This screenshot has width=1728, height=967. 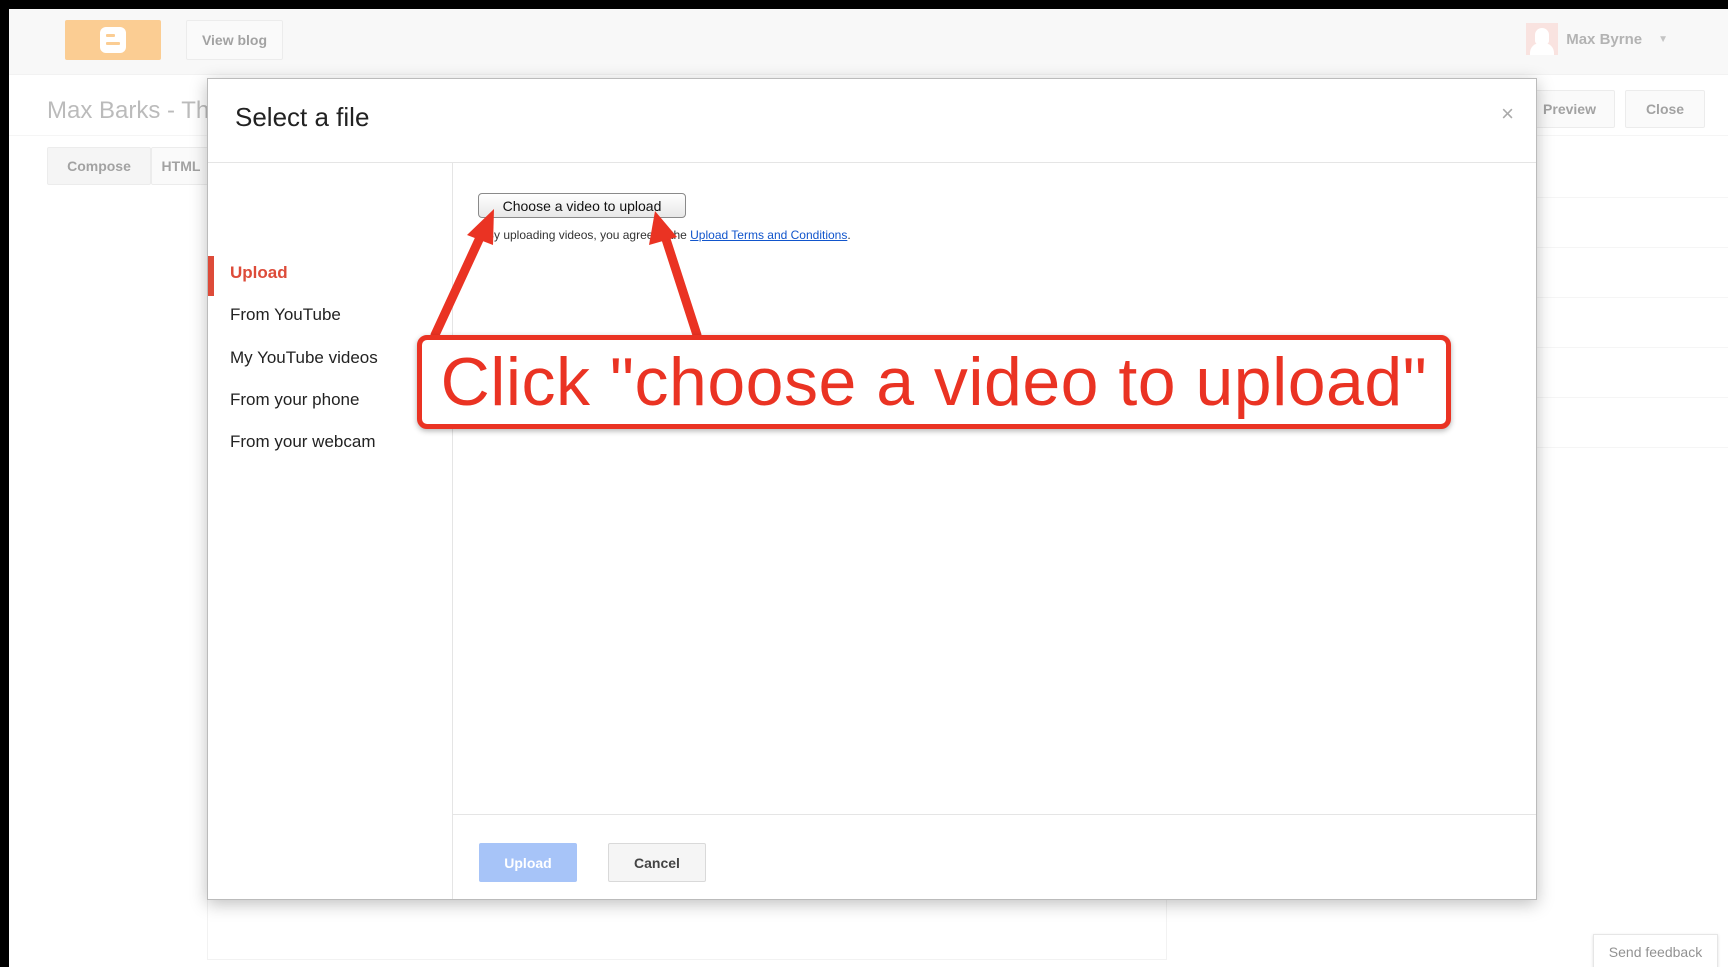 What do you see at coordinates (566, 274) in the screenshot?
I see `annotation-arrows` at bounding box center [566, 274].